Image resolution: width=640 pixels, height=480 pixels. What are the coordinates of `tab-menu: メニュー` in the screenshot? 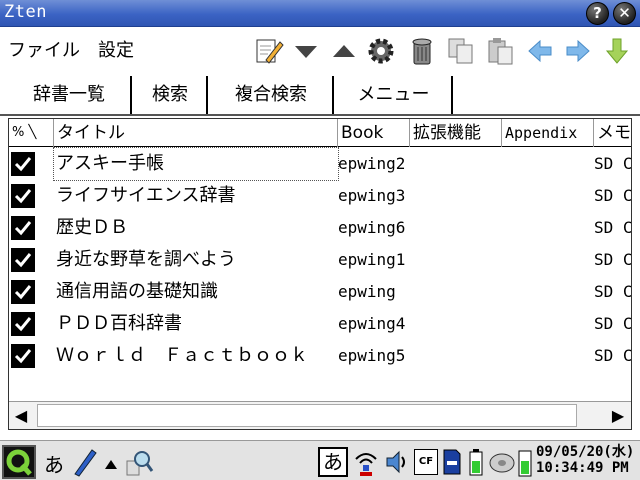 It's located at (394, 96).